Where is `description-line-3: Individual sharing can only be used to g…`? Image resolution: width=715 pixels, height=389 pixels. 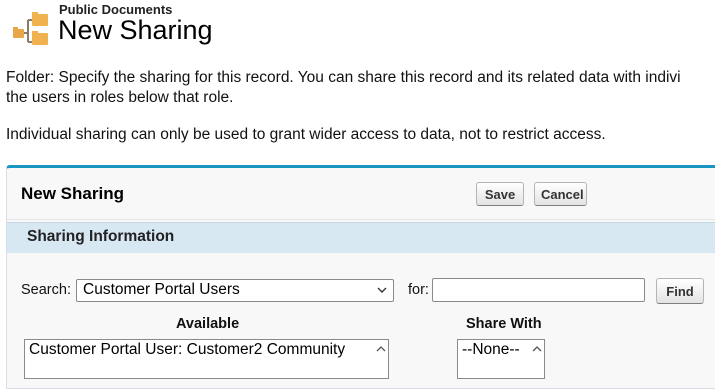 description-line-3: Individual sharing can only be used to g… is located at coordinates (306, 134).